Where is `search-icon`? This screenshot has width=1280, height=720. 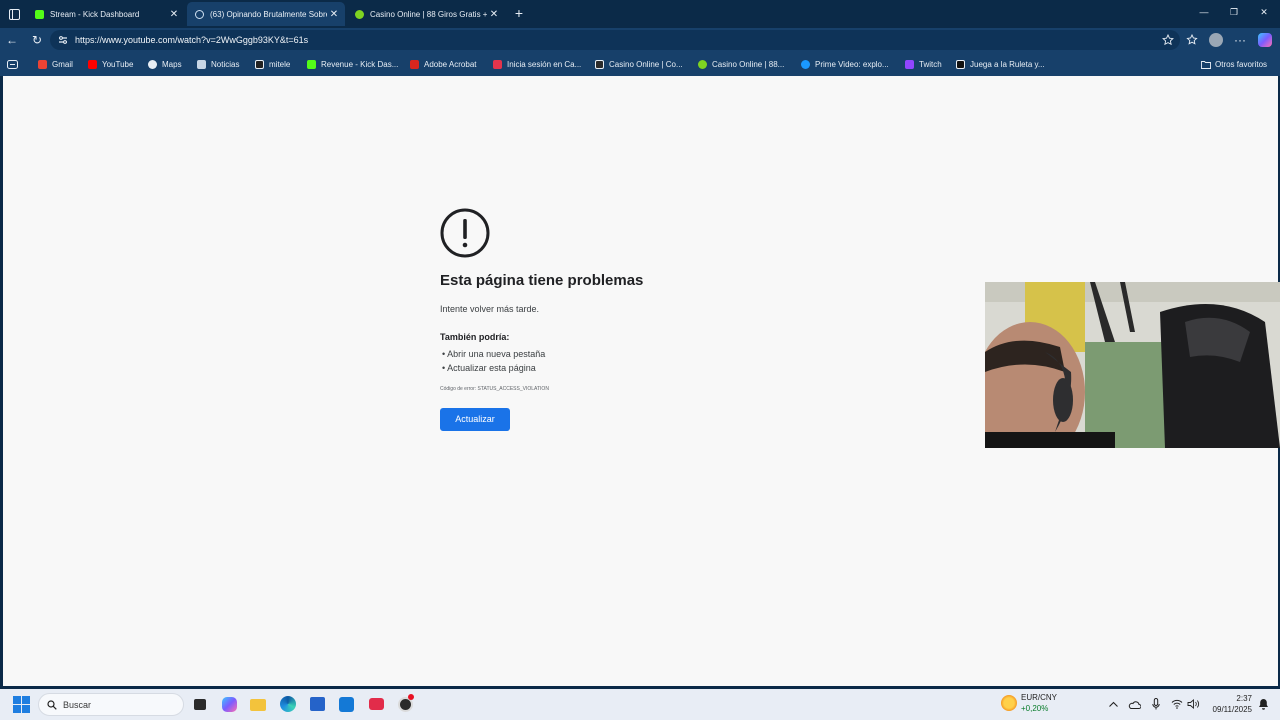 search-icon is located at coordinates (52, 704).